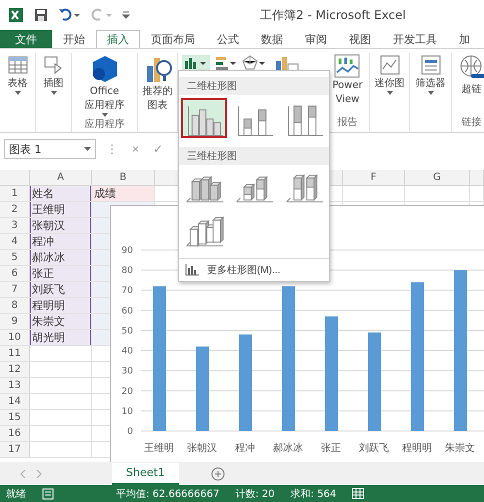  What do you see at coordinates (26, 39) in the screenshot?
I see `ribbon-tab: 文件` at bounding box center [26, 39].